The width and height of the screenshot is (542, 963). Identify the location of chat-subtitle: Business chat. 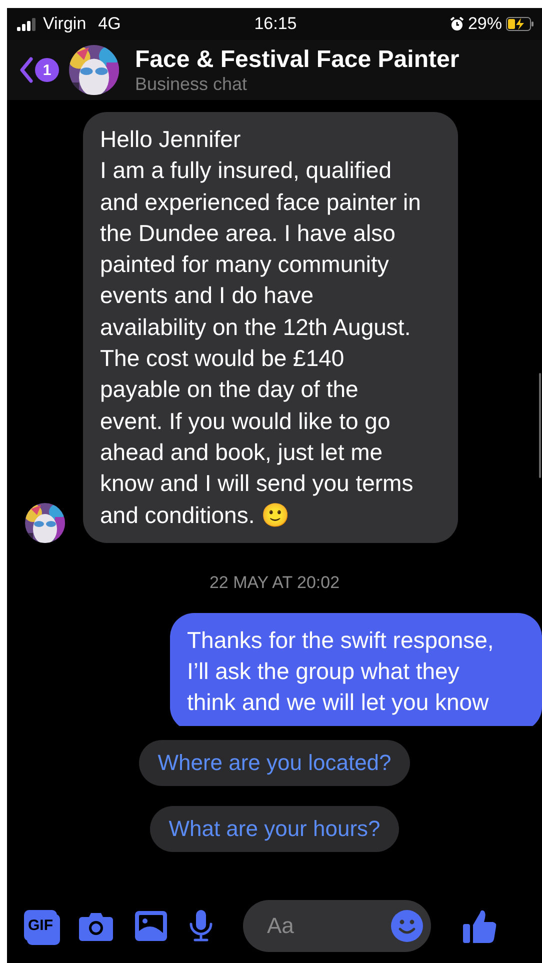
(191, 84).